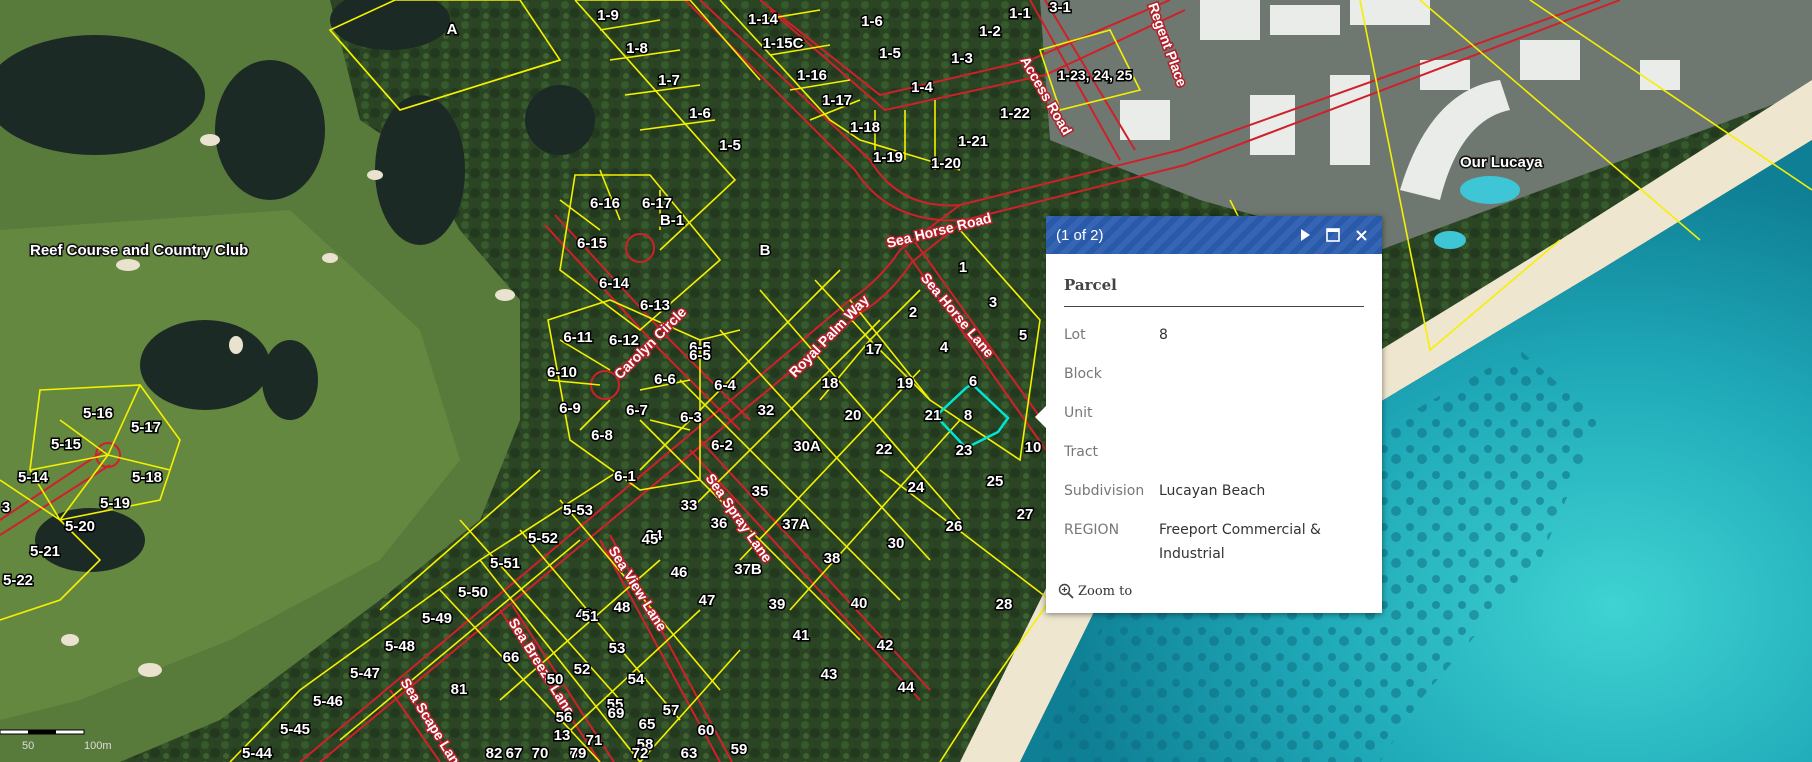 This screenshot has width=1812, height=762. What do you see at coordinates (1033, 448) in the screenshot?
I see `parcel-label: 10` at bounding box center [1033, 448].